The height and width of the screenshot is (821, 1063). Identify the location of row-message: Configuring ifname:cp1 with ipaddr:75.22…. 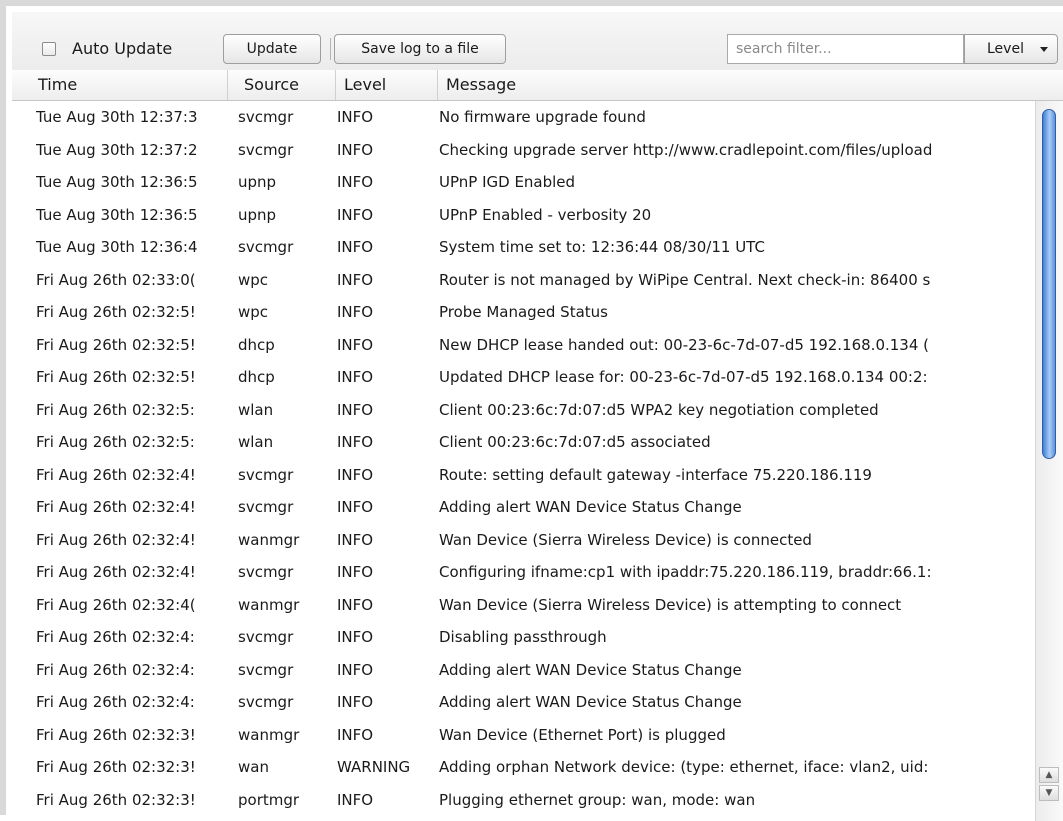
(685, 572).